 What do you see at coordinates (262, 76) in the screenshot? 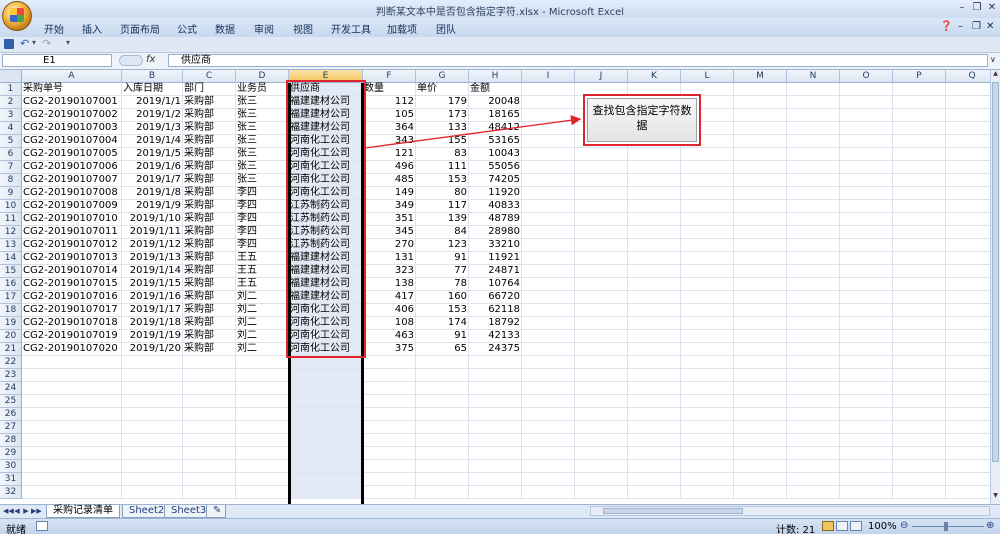
I see `column-header-d: D` at bounding box center [262, 76].